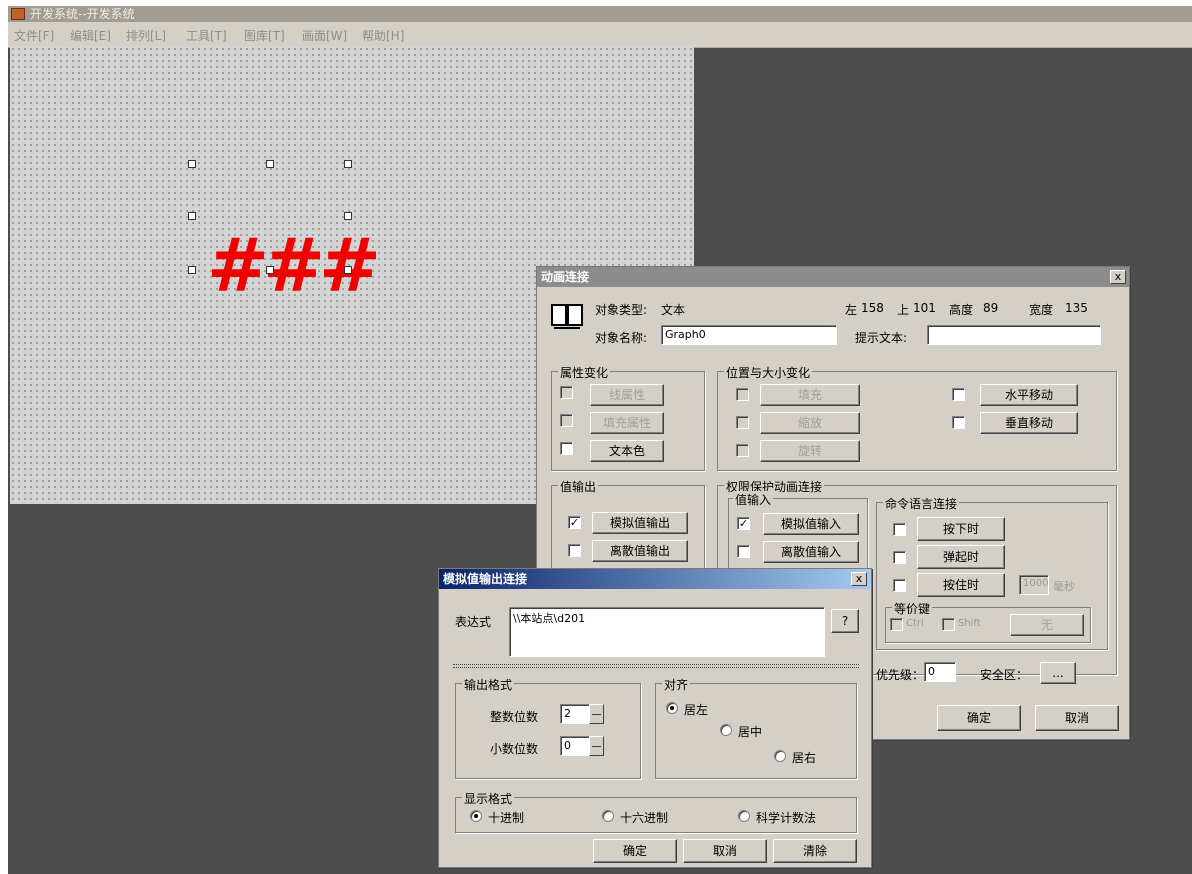 The width and height of the screenshot is (1192, 874). What do you see at coordinates (627, 395) in the screenshot?
I see `line-attr-button: 线属性` at bounding box center [627, 395].